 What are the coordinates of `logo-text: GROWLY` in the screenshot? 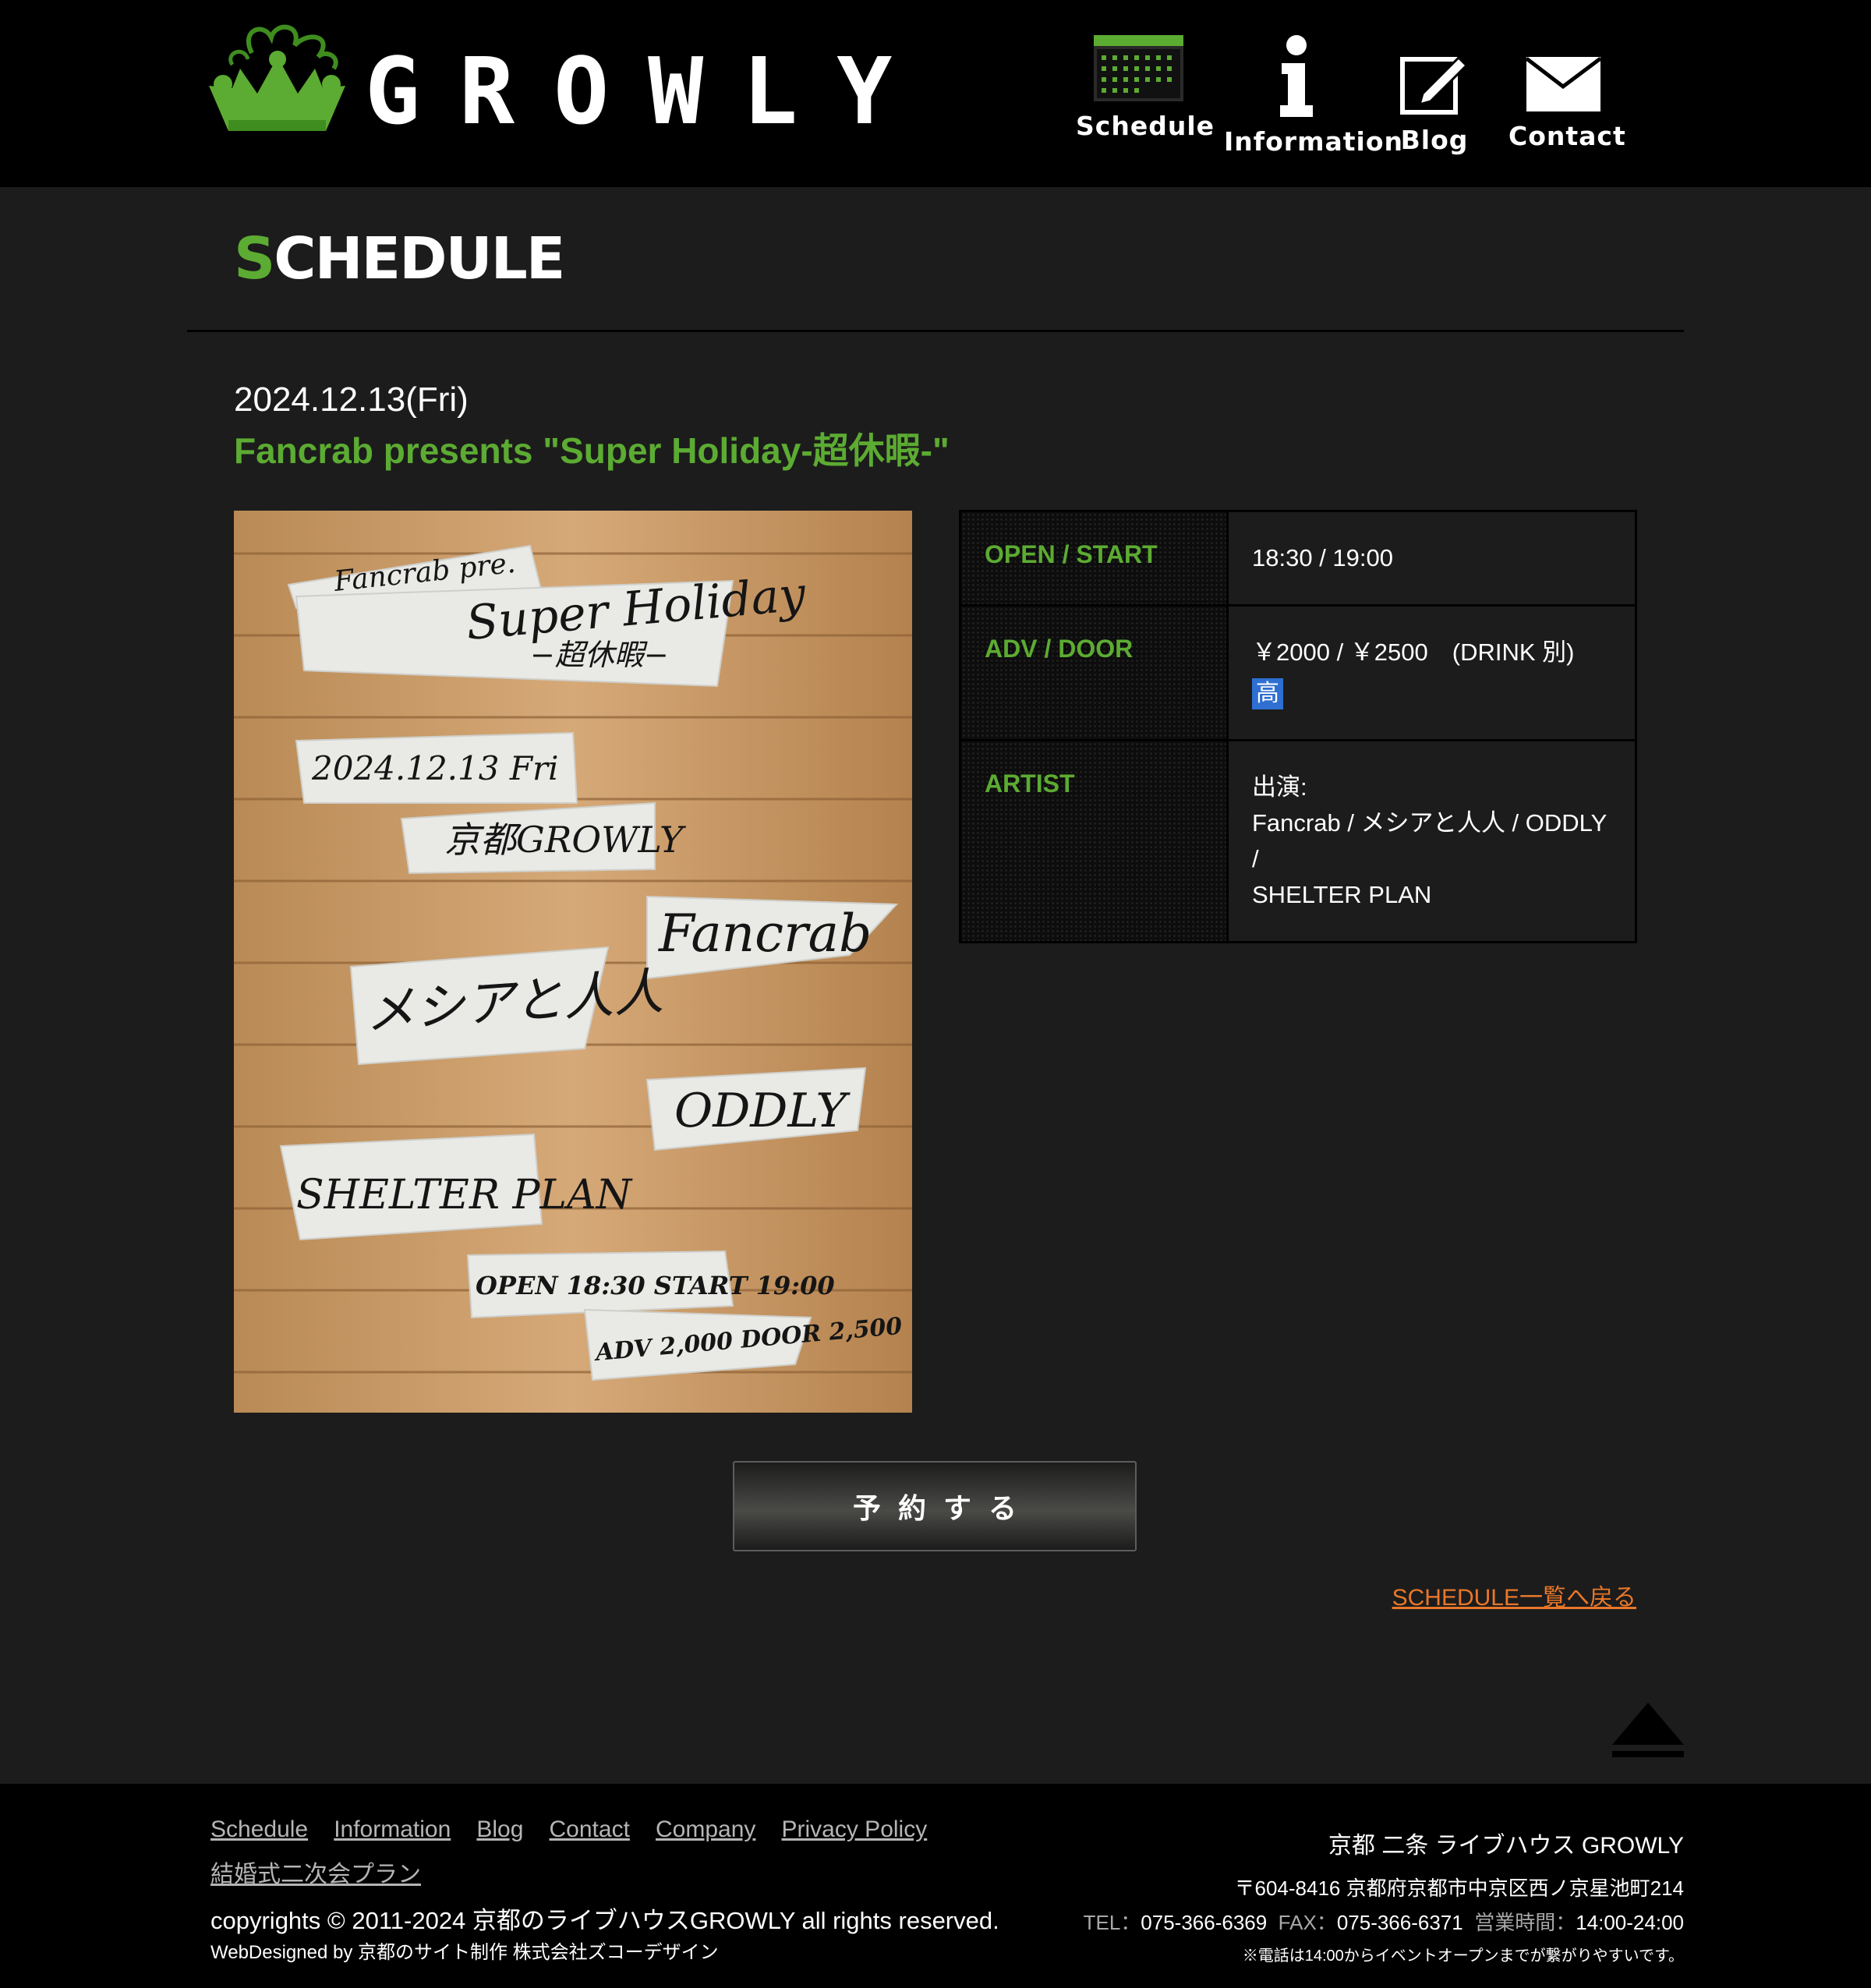 It's located at (648, 91).